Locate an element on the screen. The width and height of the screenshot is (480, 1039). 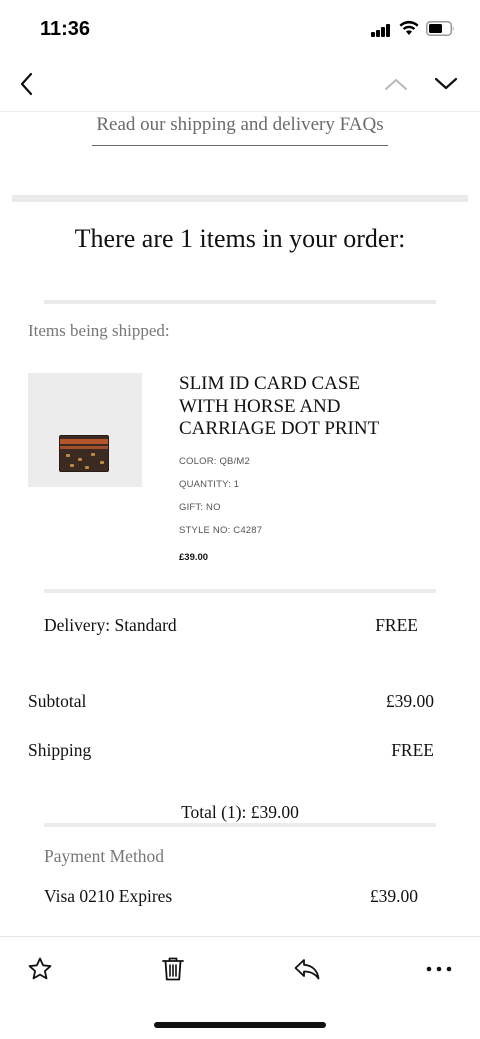
reply-button is located at coordinates (307, 969).